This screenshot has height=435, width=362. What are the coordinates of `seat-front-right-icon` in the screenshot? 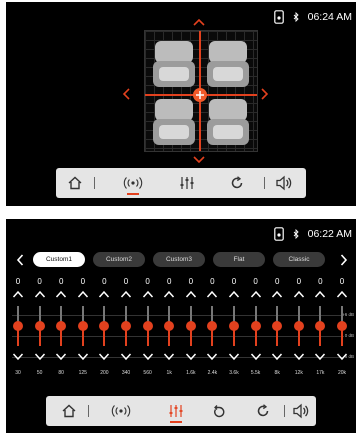 It's located at (228, 64).